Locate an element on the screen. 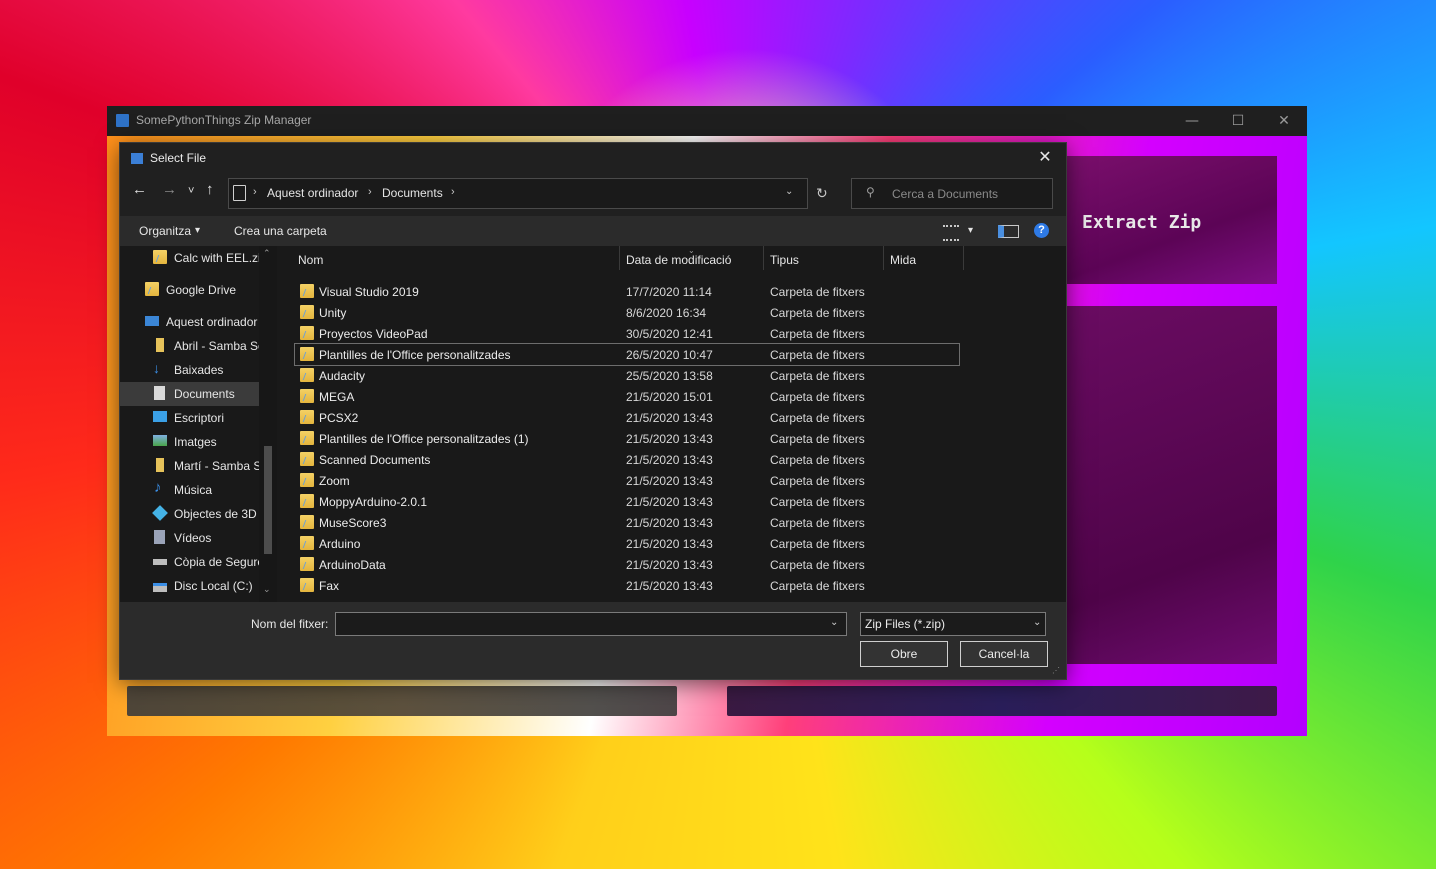 The image size is (1436, 869). column-header-type: Tipus is located at coordinates (784, 260).